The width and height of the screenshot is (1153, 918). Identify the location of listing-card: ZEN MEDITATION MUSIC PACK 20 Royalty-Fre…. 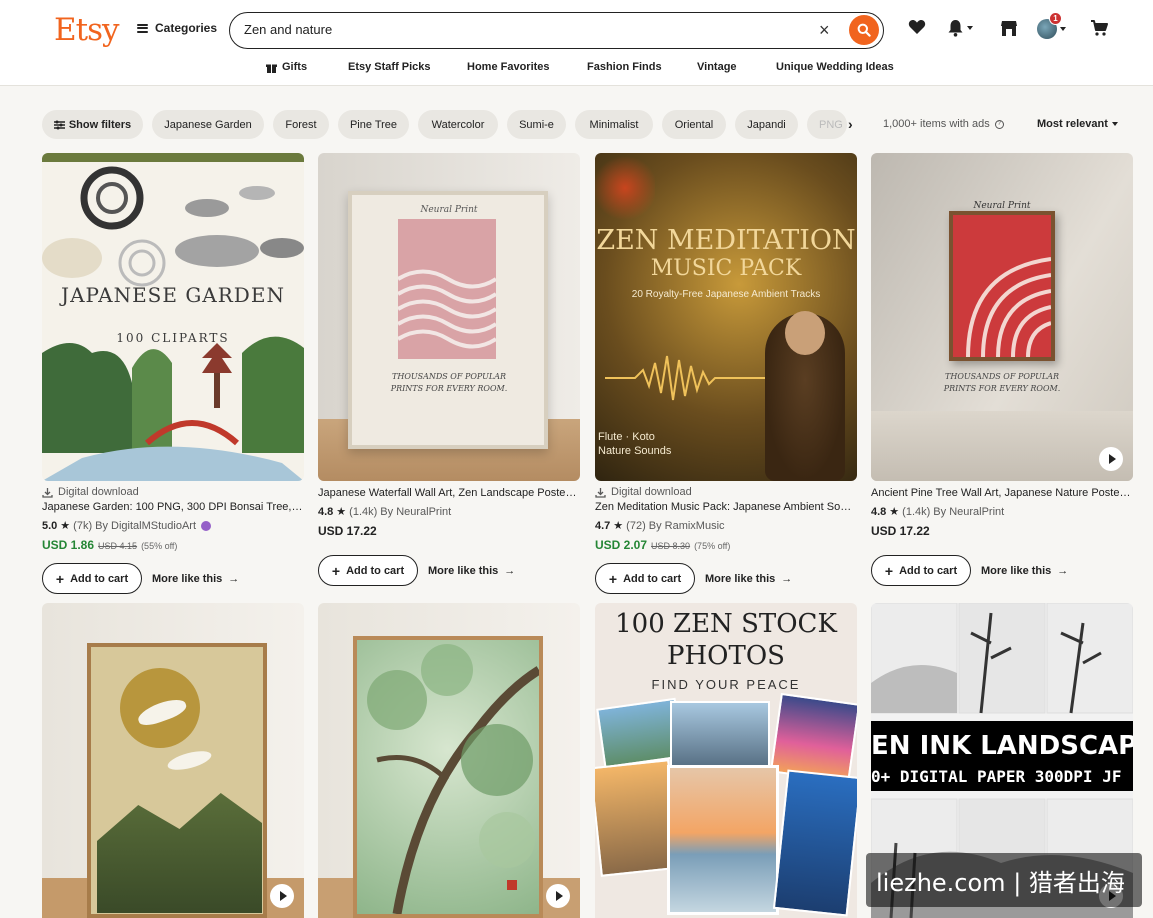
(726, 373).